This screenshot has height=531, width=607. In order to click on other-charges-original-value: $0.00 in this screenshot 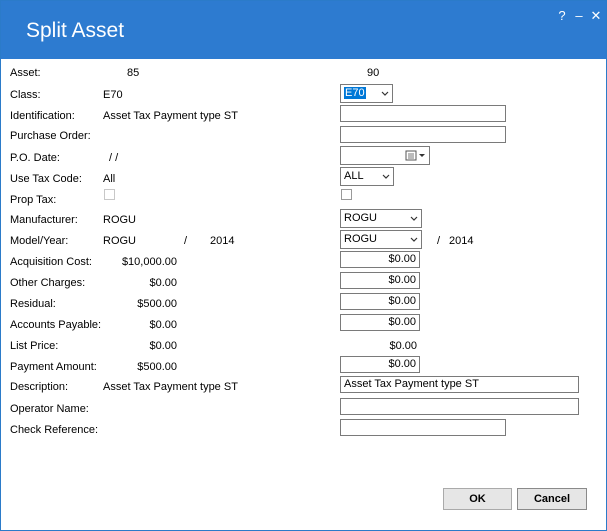, I will do `click(163, 283)`.